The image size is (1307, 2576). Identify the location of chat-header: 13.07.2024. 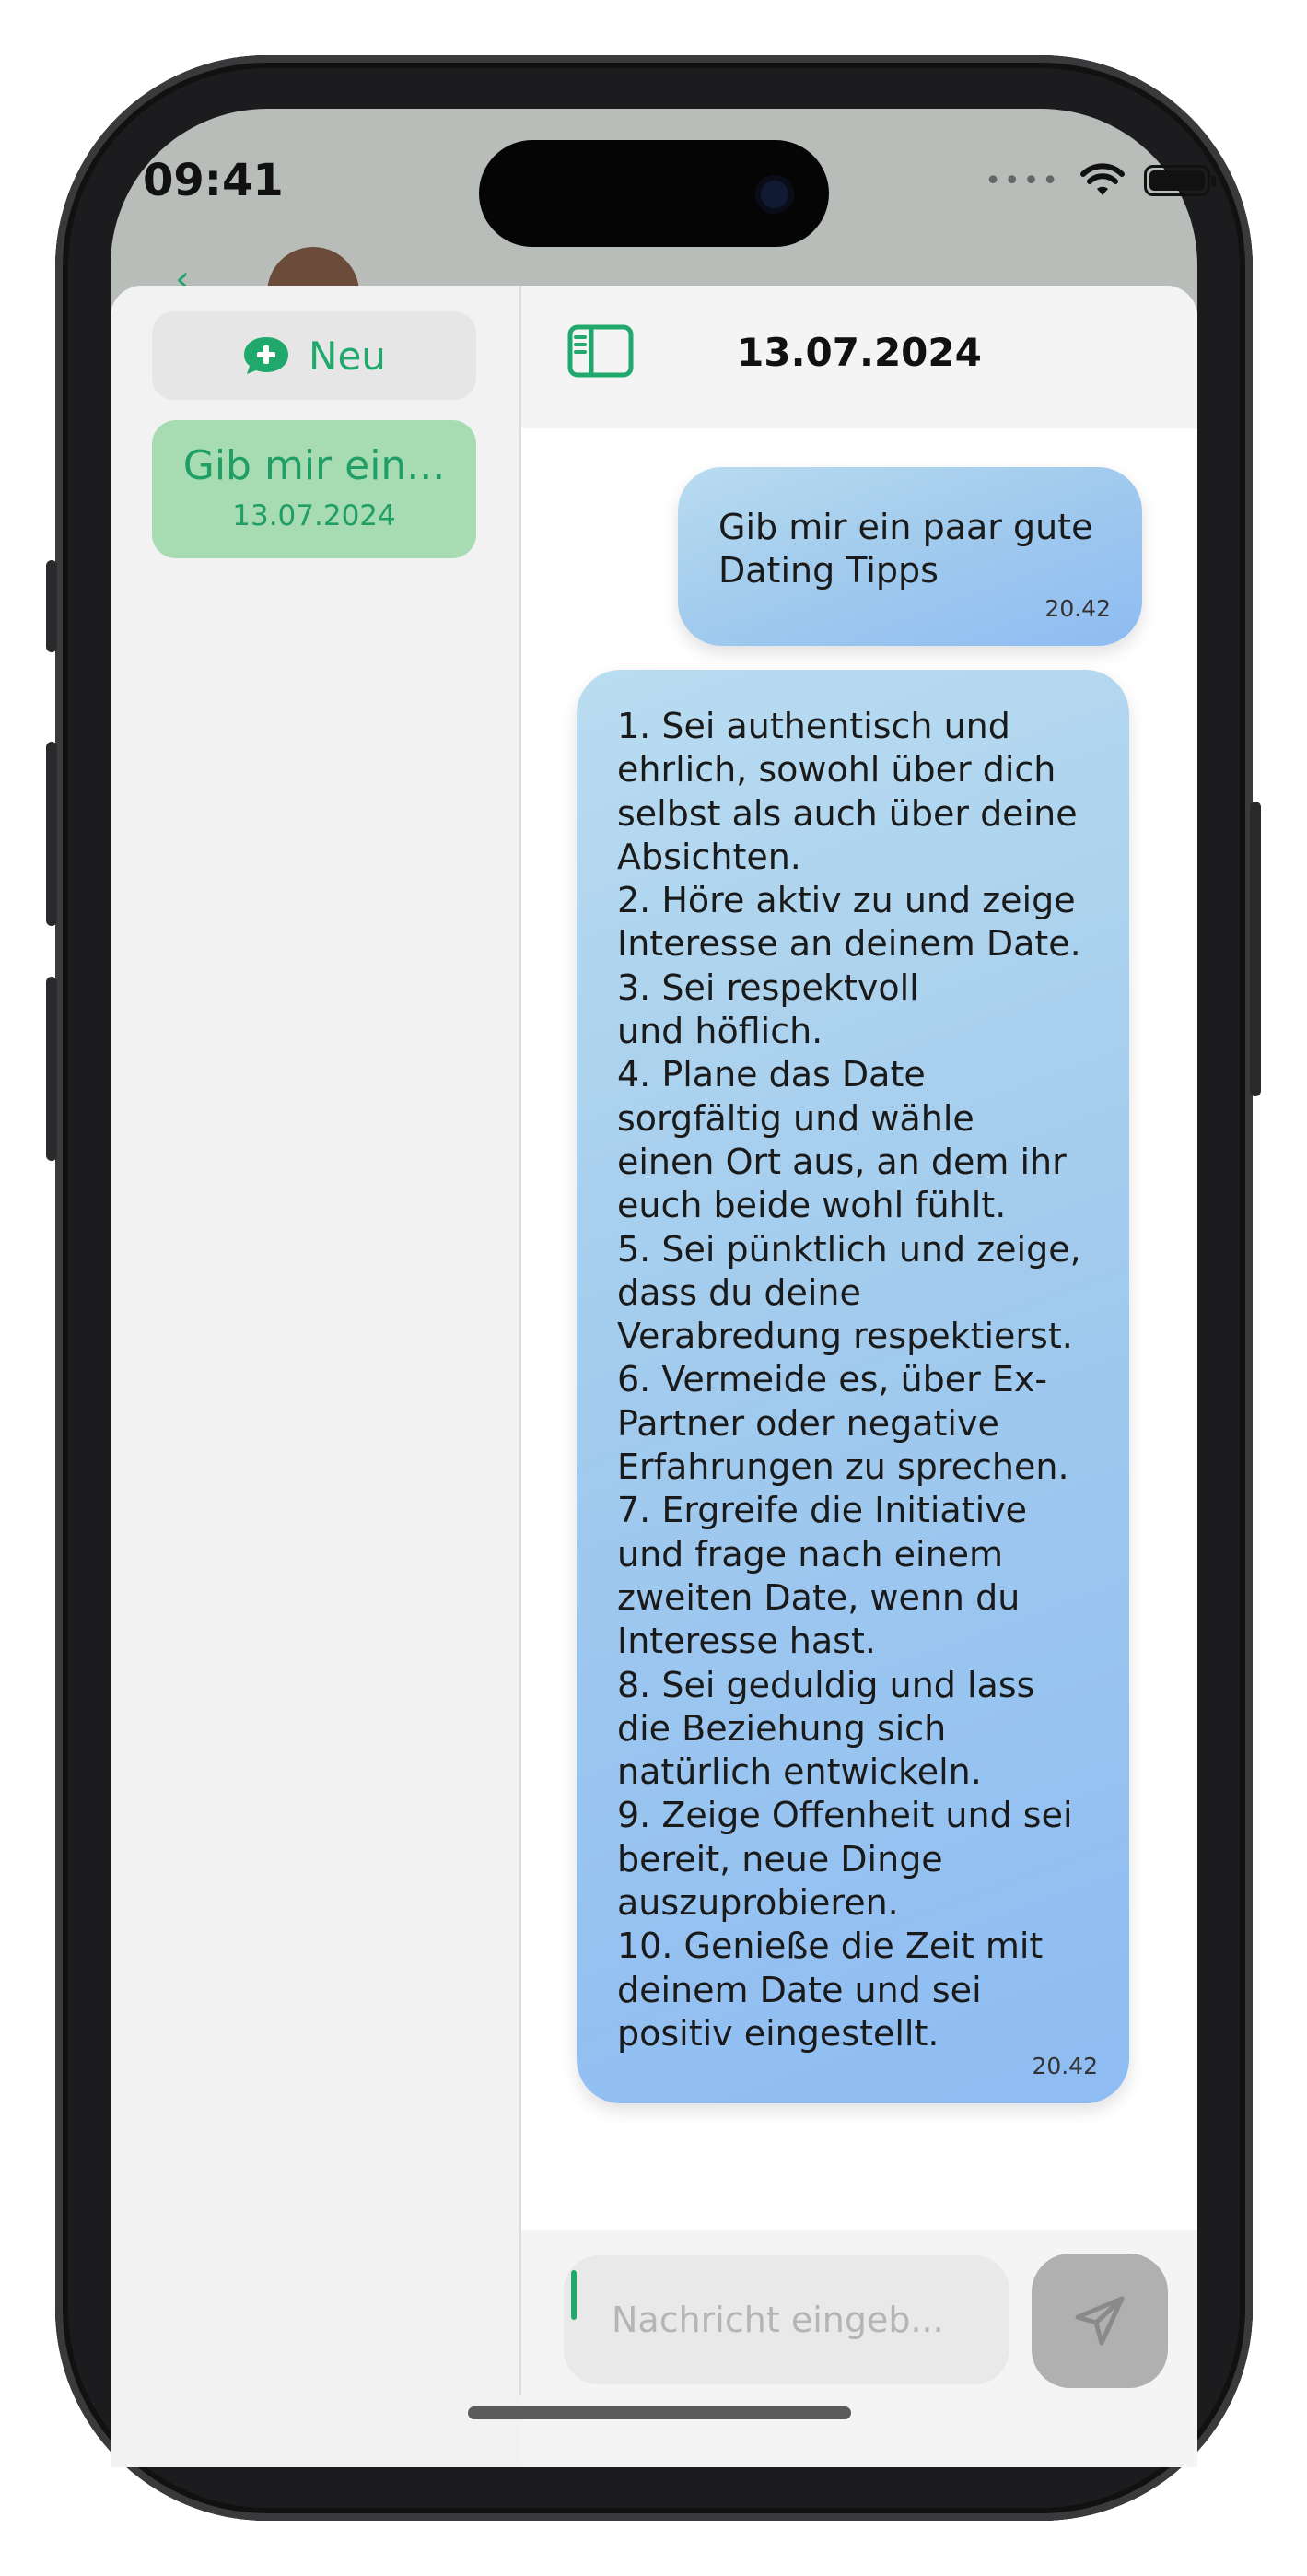
(859, 357).